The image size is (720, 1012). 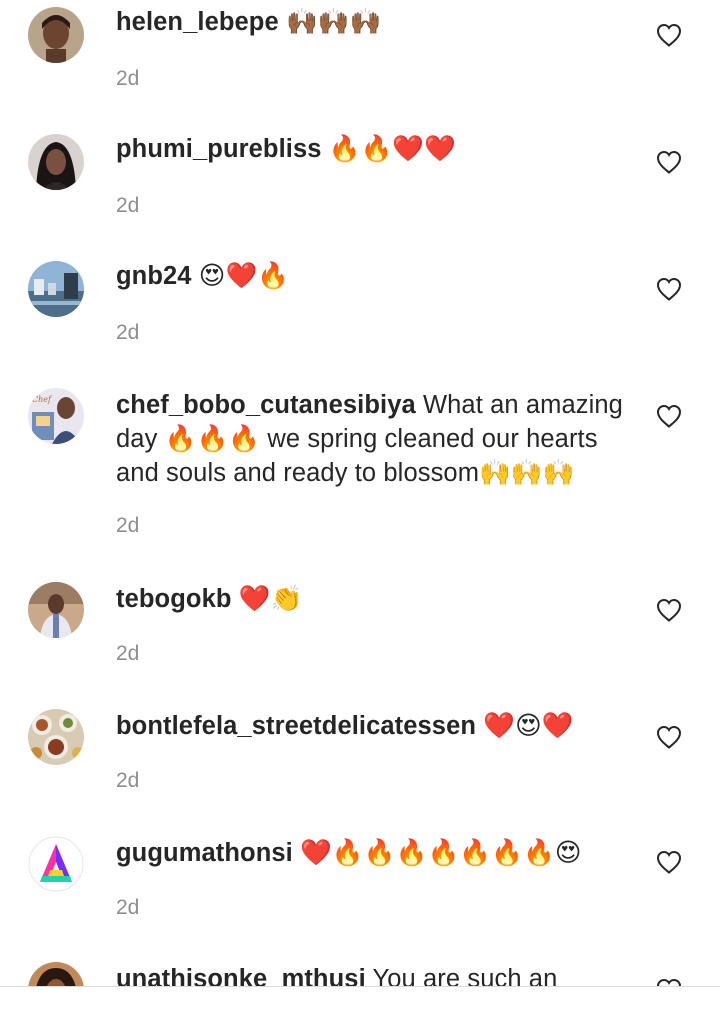 What do you see at coordinates (204, 853) in the screenshot?
I see `comment-username: gugumathonsi` at bounding box center [204, 853].